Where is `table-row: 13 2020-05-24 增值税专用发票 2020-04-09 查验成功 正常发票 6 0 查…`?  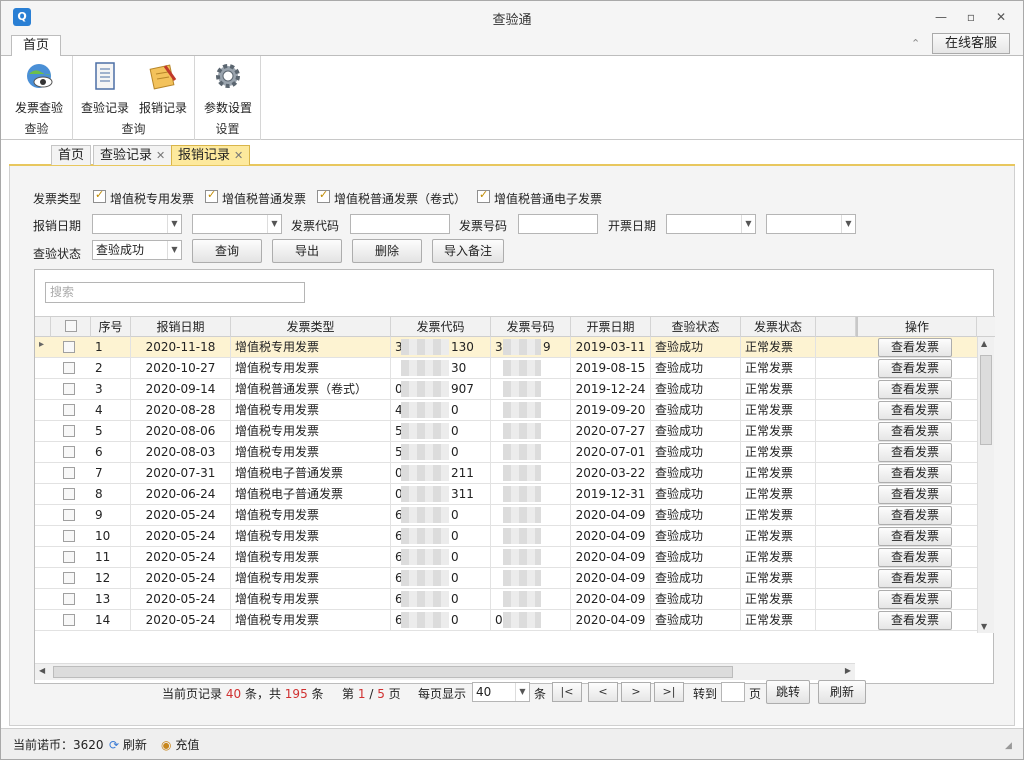
table-row: 13 2020-05-24 增值税专用发票 2020-04-09 查验成功 正常发票 6 0 查… is located at coordinates (506, 599).